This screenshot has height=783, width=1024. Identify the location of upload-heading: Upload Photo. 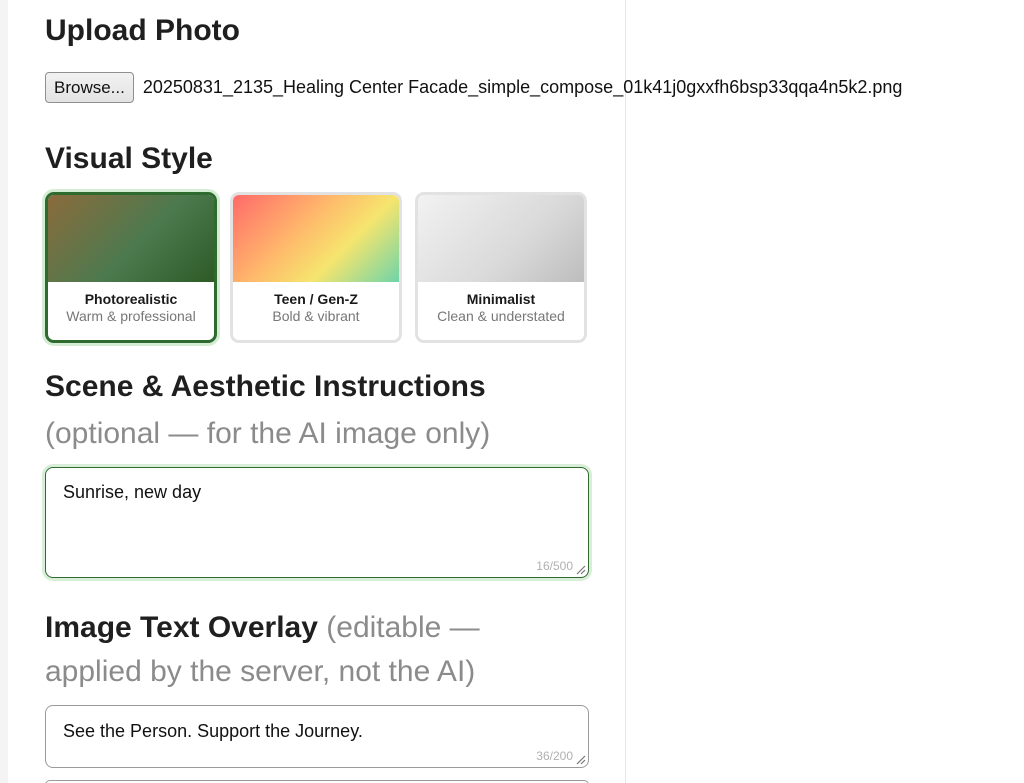
(142, 30).